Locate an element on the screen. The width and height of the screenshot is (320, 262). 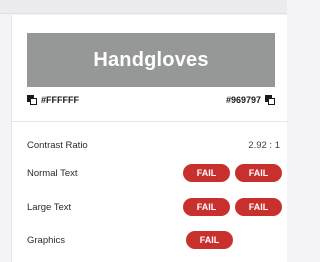
graphics-label: Graphics is located at coordinates (46, 240).